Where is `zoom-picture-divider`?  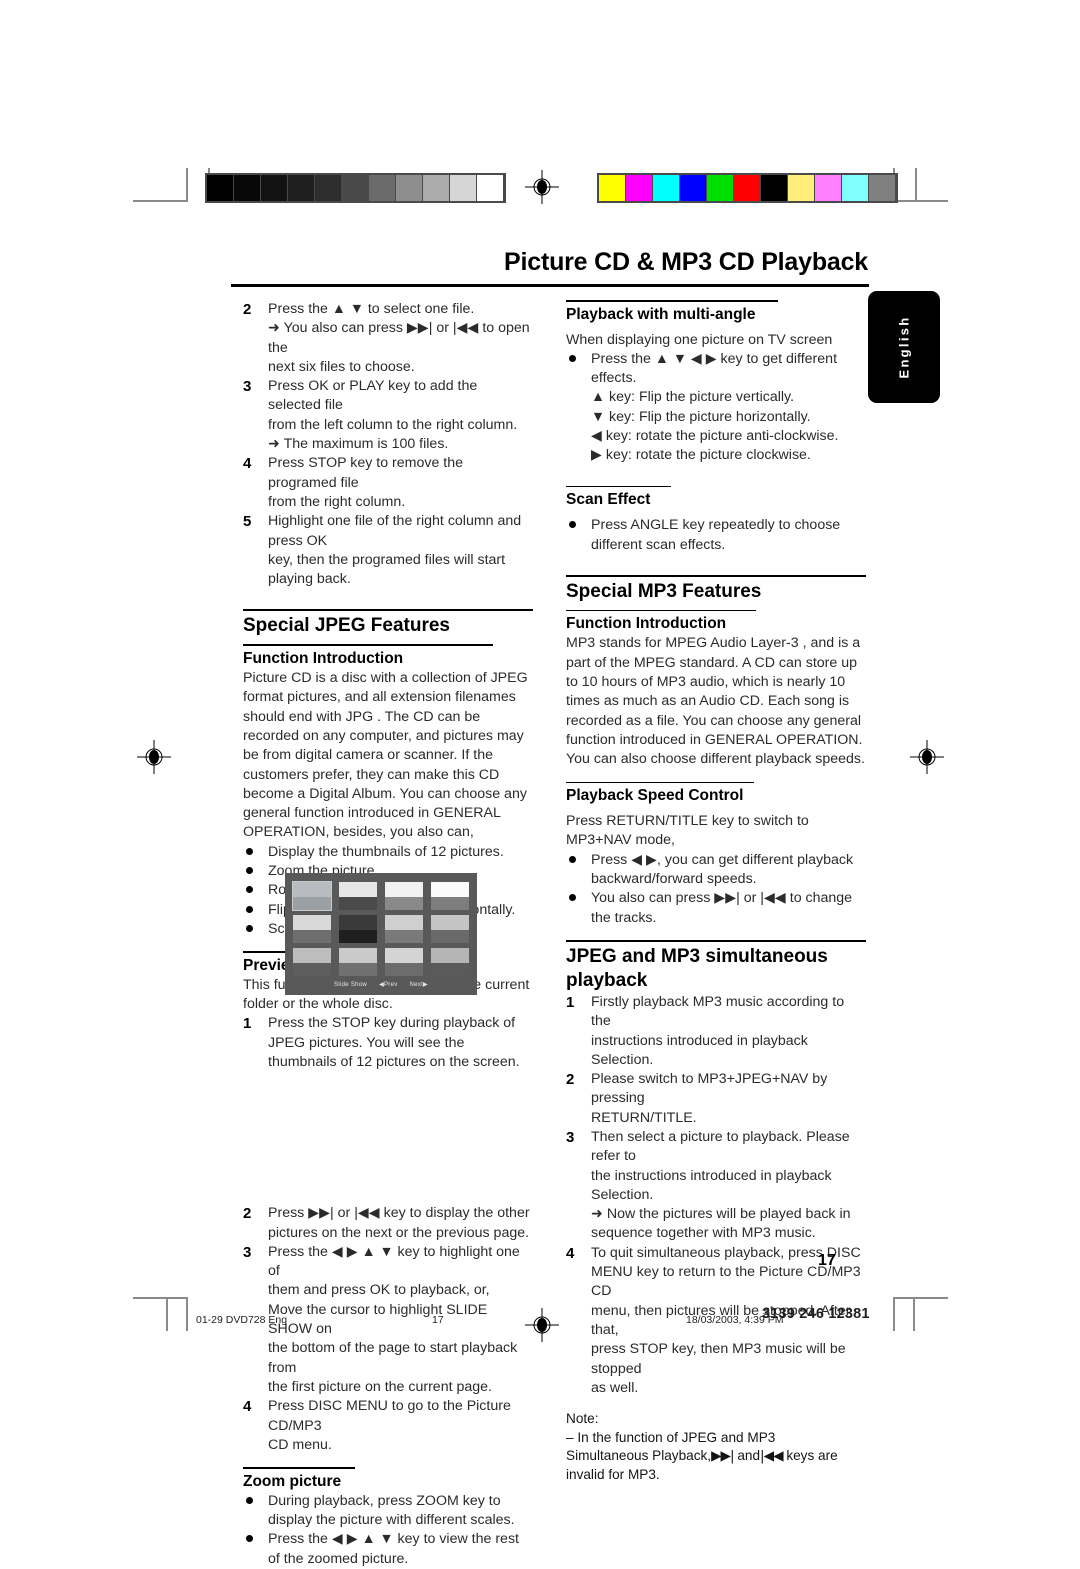 zoom-picture-divider is located at coordinates (299, 1468).